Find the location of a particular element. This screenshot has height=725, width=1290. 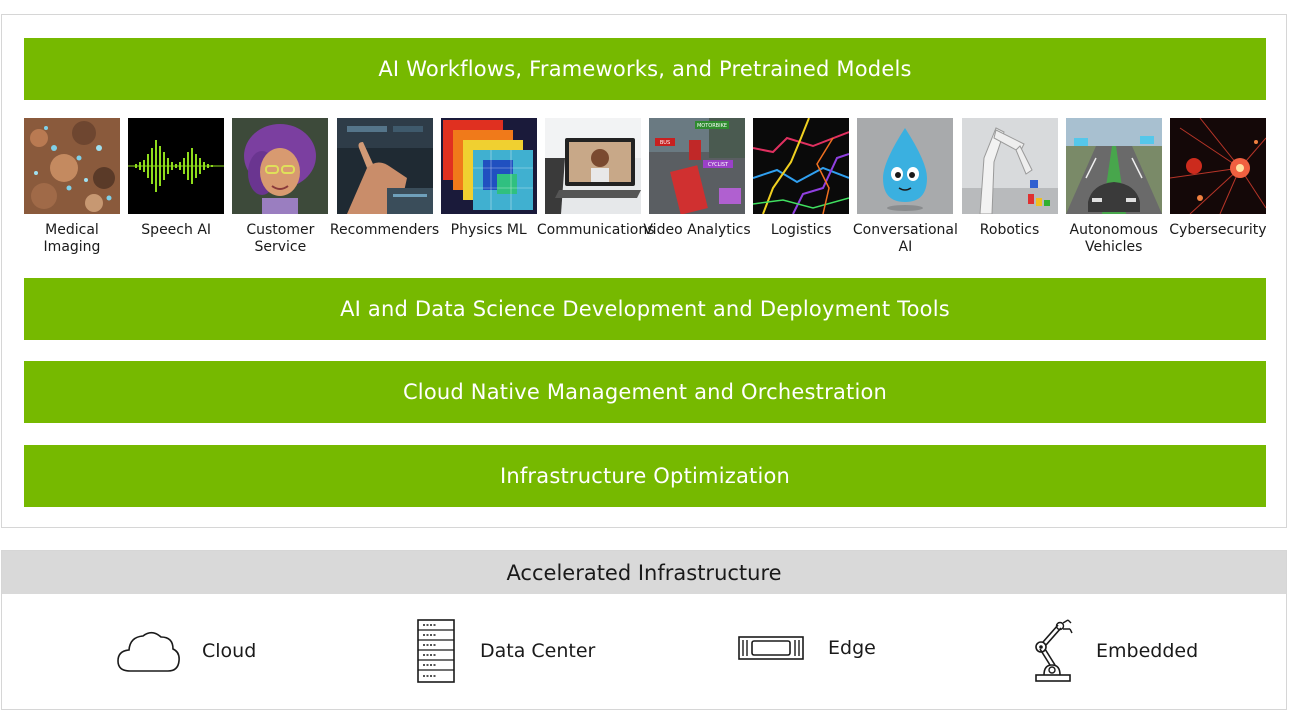

use-case-label: Video Analytics is located at coordinates (697, 230).